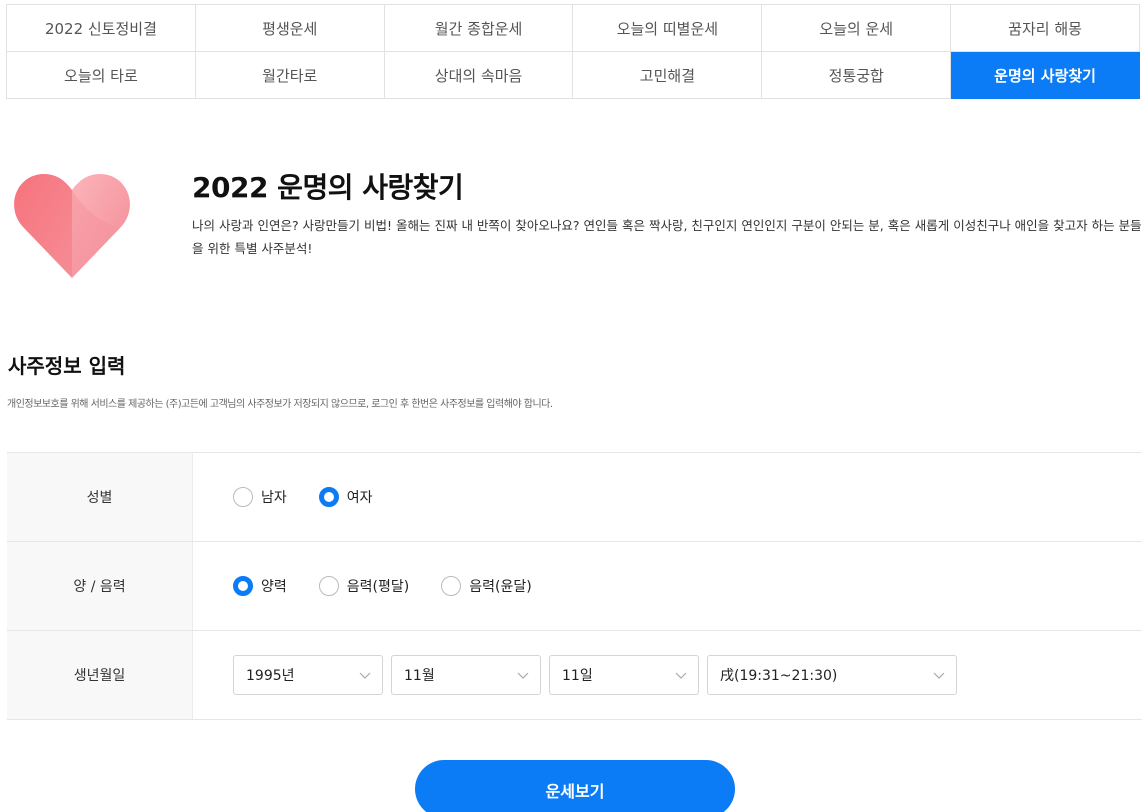  I want to click on gender-label: 성별, so click(100, 497).